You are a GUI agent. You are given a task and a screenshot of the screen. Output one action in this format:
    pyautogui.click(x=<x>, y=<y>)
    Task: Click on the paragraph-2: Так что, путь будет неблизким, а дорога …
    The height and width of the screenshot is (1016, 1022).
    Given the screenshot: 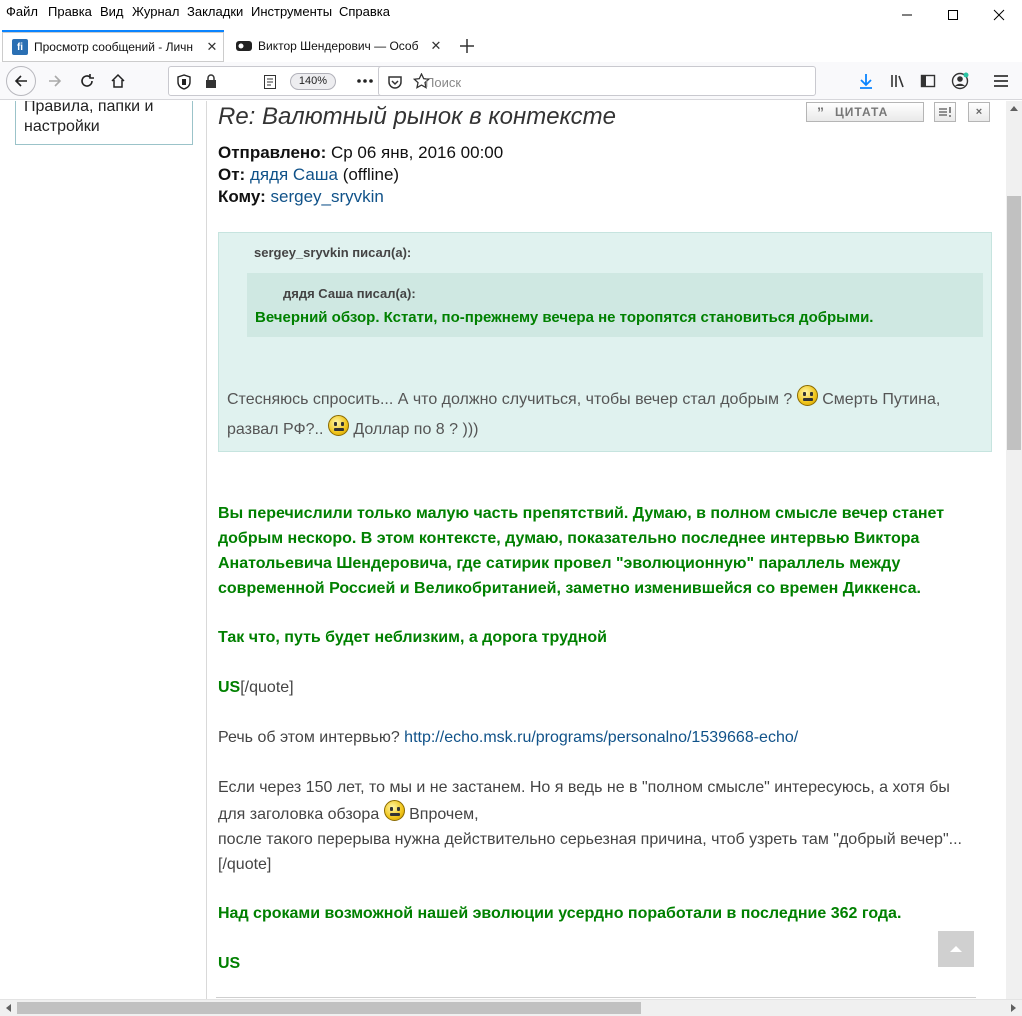 What is the action you would take?
    pyautogui.click(x=412, y=637)
    